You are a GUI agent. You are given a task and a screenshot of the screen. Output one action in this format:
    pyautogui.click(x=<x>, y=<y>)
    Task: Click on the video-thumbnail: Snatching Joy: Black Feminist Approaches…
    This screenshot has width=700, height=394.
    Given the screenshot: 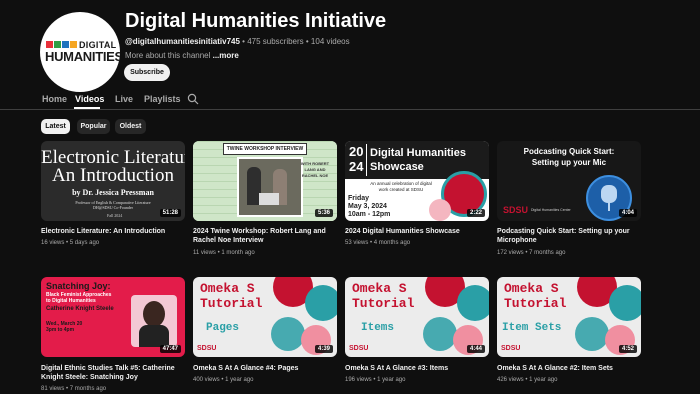 What is the action you would take?
    pyautogui.click(x=113, y=317)
    